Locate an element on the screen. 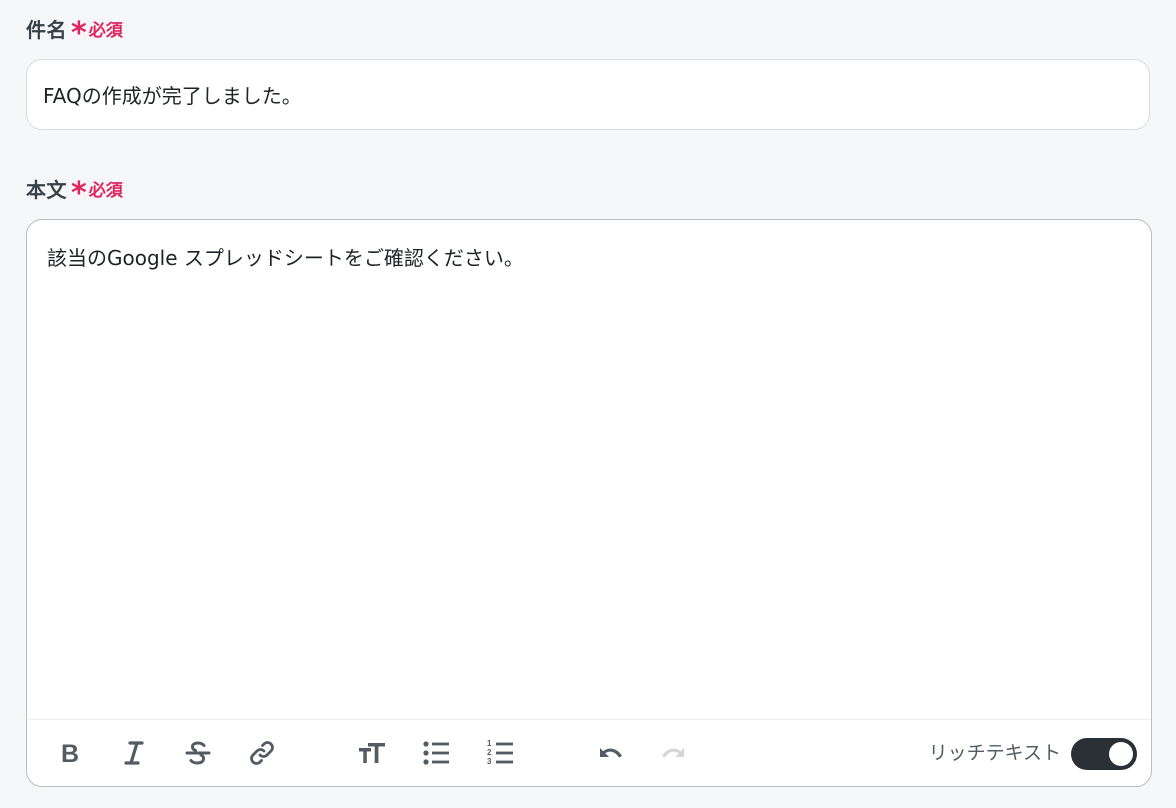 The height and width of the screenshot is (808, 1176). subject-input: FAQの作成が完了しました。 is located at coordinates (588, 94).